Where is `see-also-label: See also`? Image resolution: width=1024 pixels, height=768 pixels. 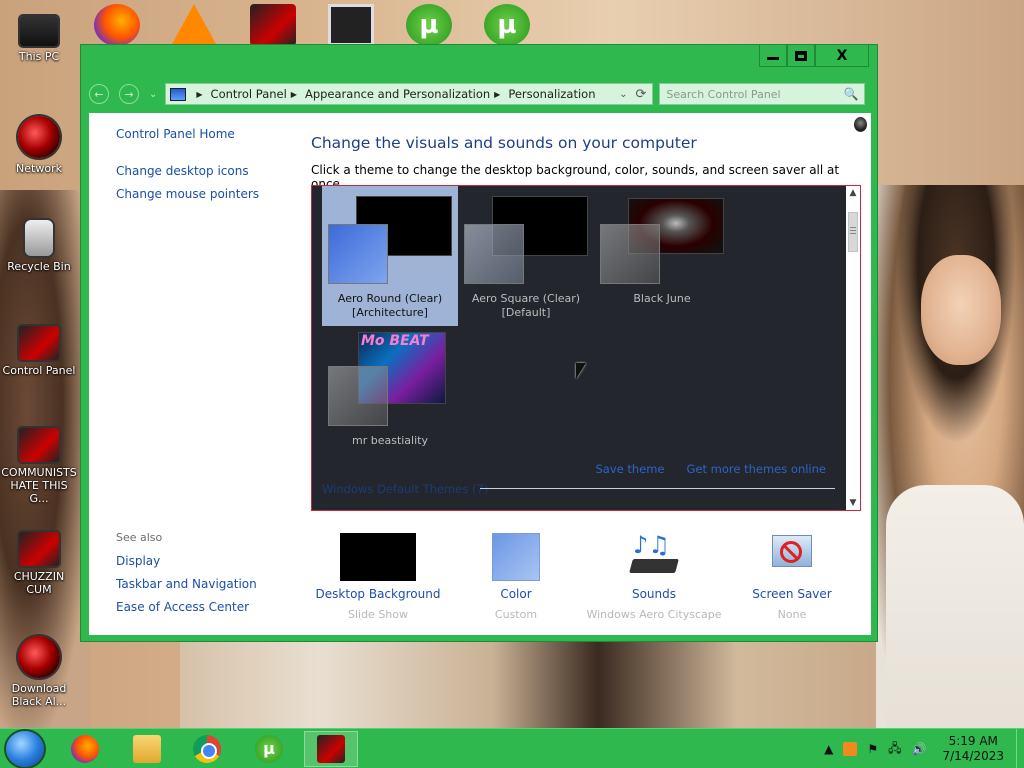 see-also-label: See also is located at coordinates (139, 537).